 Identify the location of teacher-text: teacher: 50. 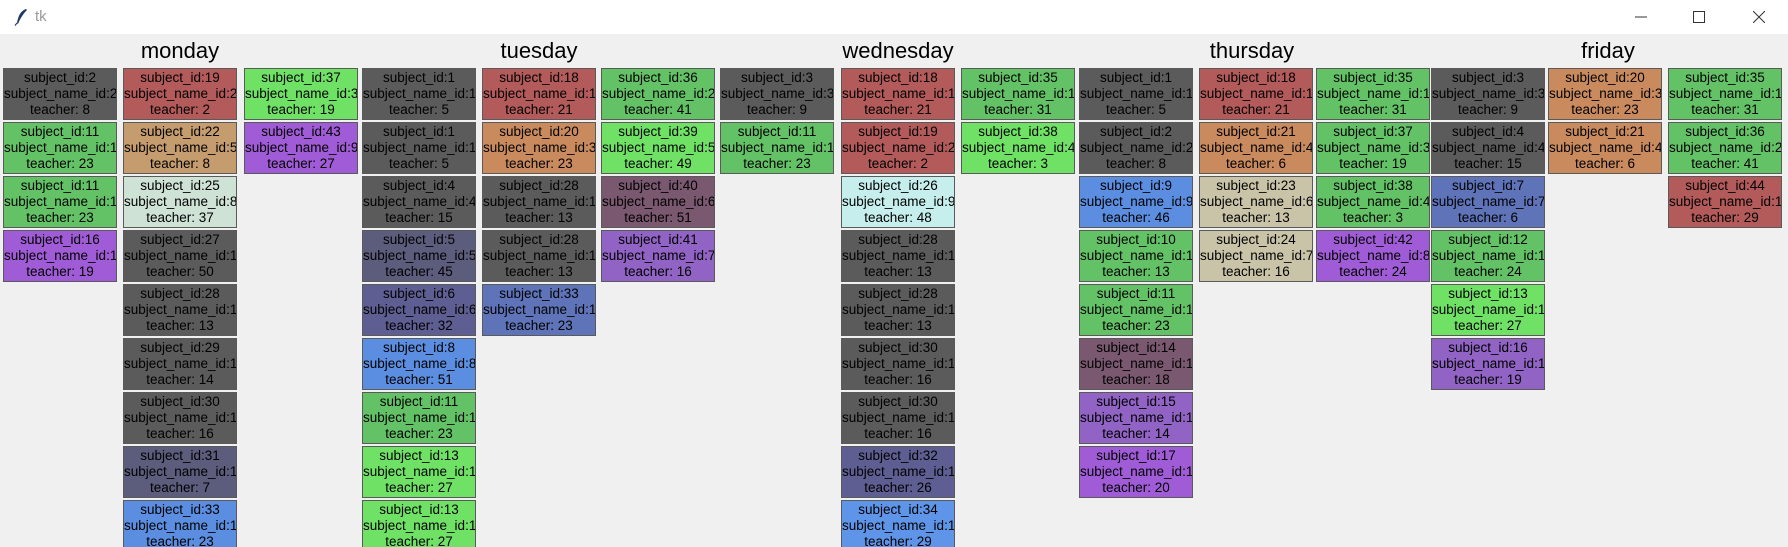
(180, 271).